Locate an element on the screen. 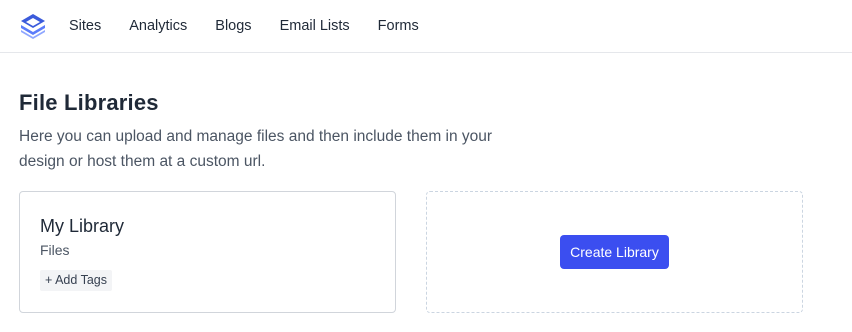 The image size is (852, 332). create-library-button: Create Library is located at coordinates (614, 252).